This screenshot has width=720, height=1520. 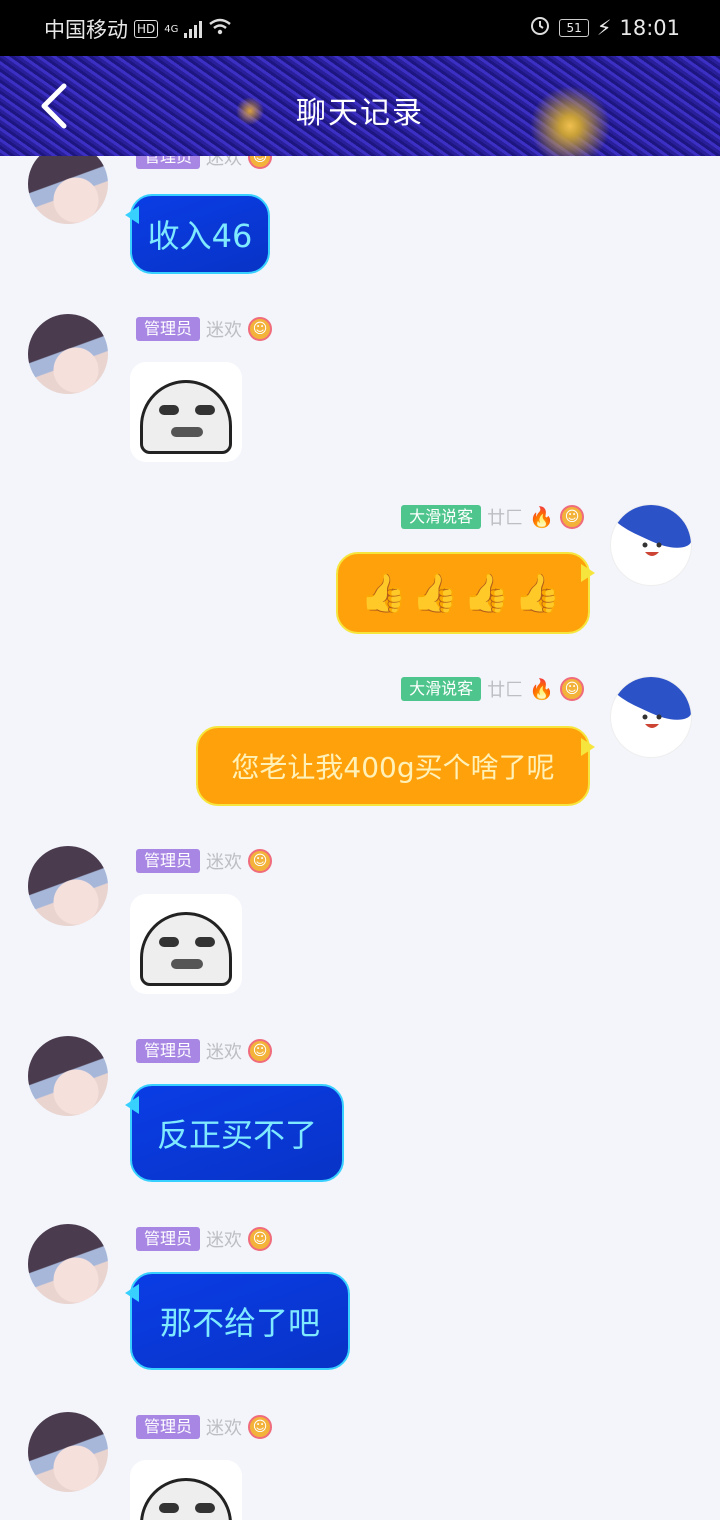 What do you see at coordinates (649, 27) in the screenshot?
I see `clock: 18:01` at bounding box center [649, 27].